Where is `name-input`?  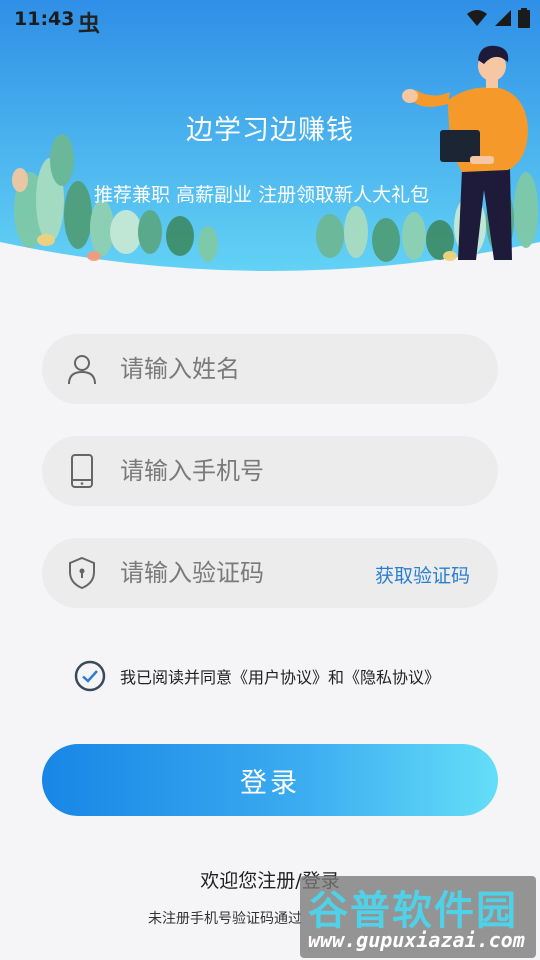
name-input is located at coordinates (260, 369).